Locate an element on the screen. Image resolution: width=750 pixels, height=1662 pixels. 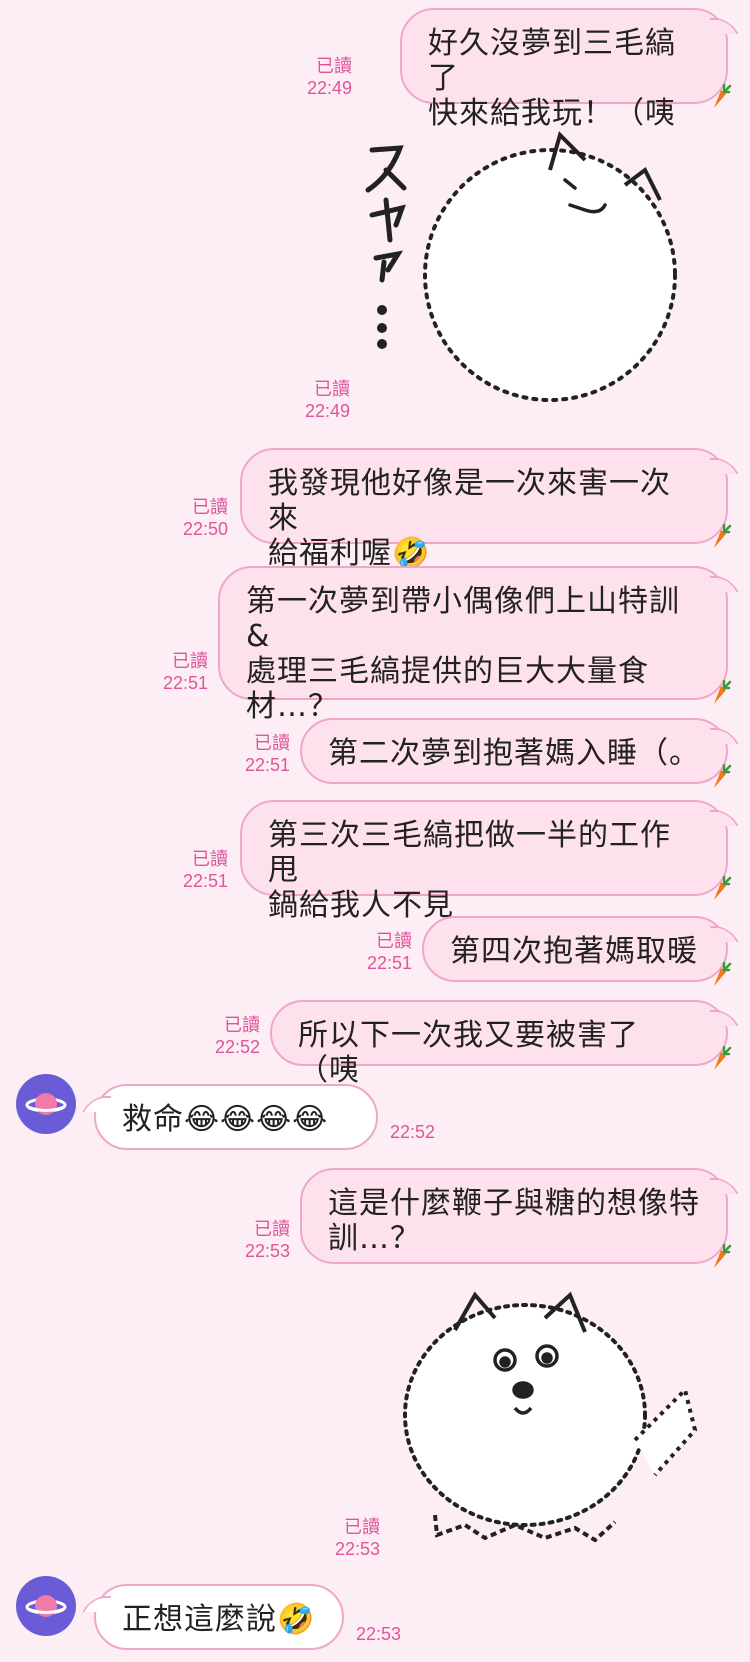
message-line: 快來給我玩！（咦 is located at coordinates (552, 113).